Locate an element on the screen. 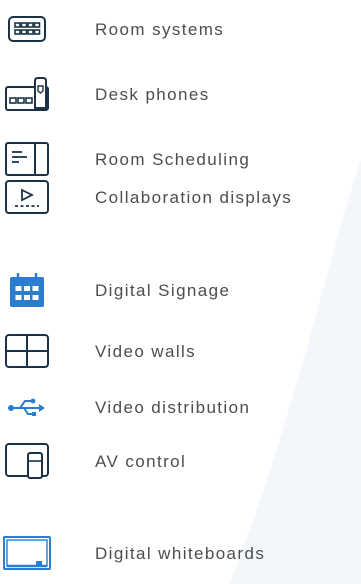 Image resolution: width=361 pixels, height=584 pixels. list-item-label: Video walls is located at coordinates (146, 351).